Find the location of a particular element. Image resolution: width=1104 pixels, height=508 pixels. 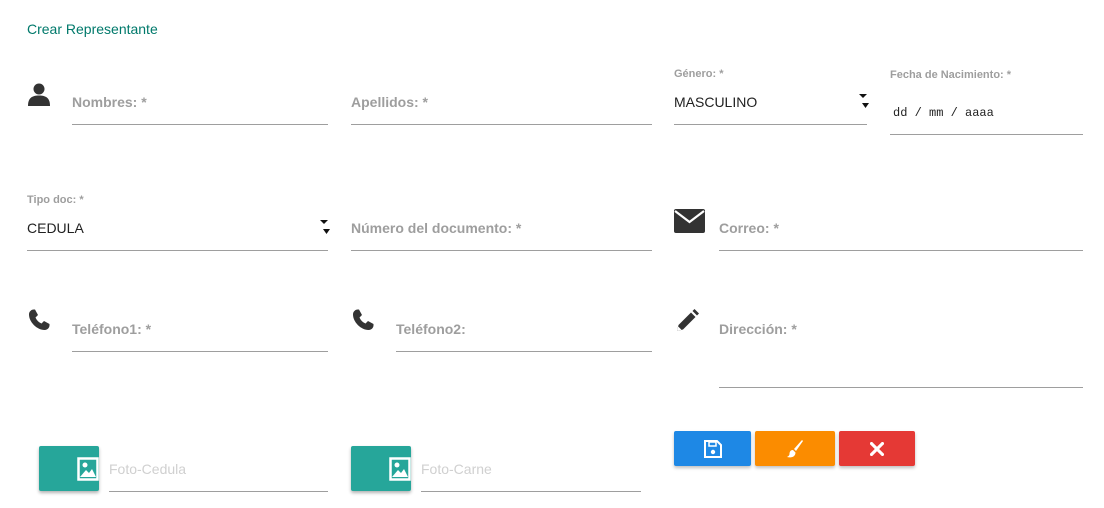

foto-cedula-placeholder: Foto-Cedula is located at coordinates (148, 469).